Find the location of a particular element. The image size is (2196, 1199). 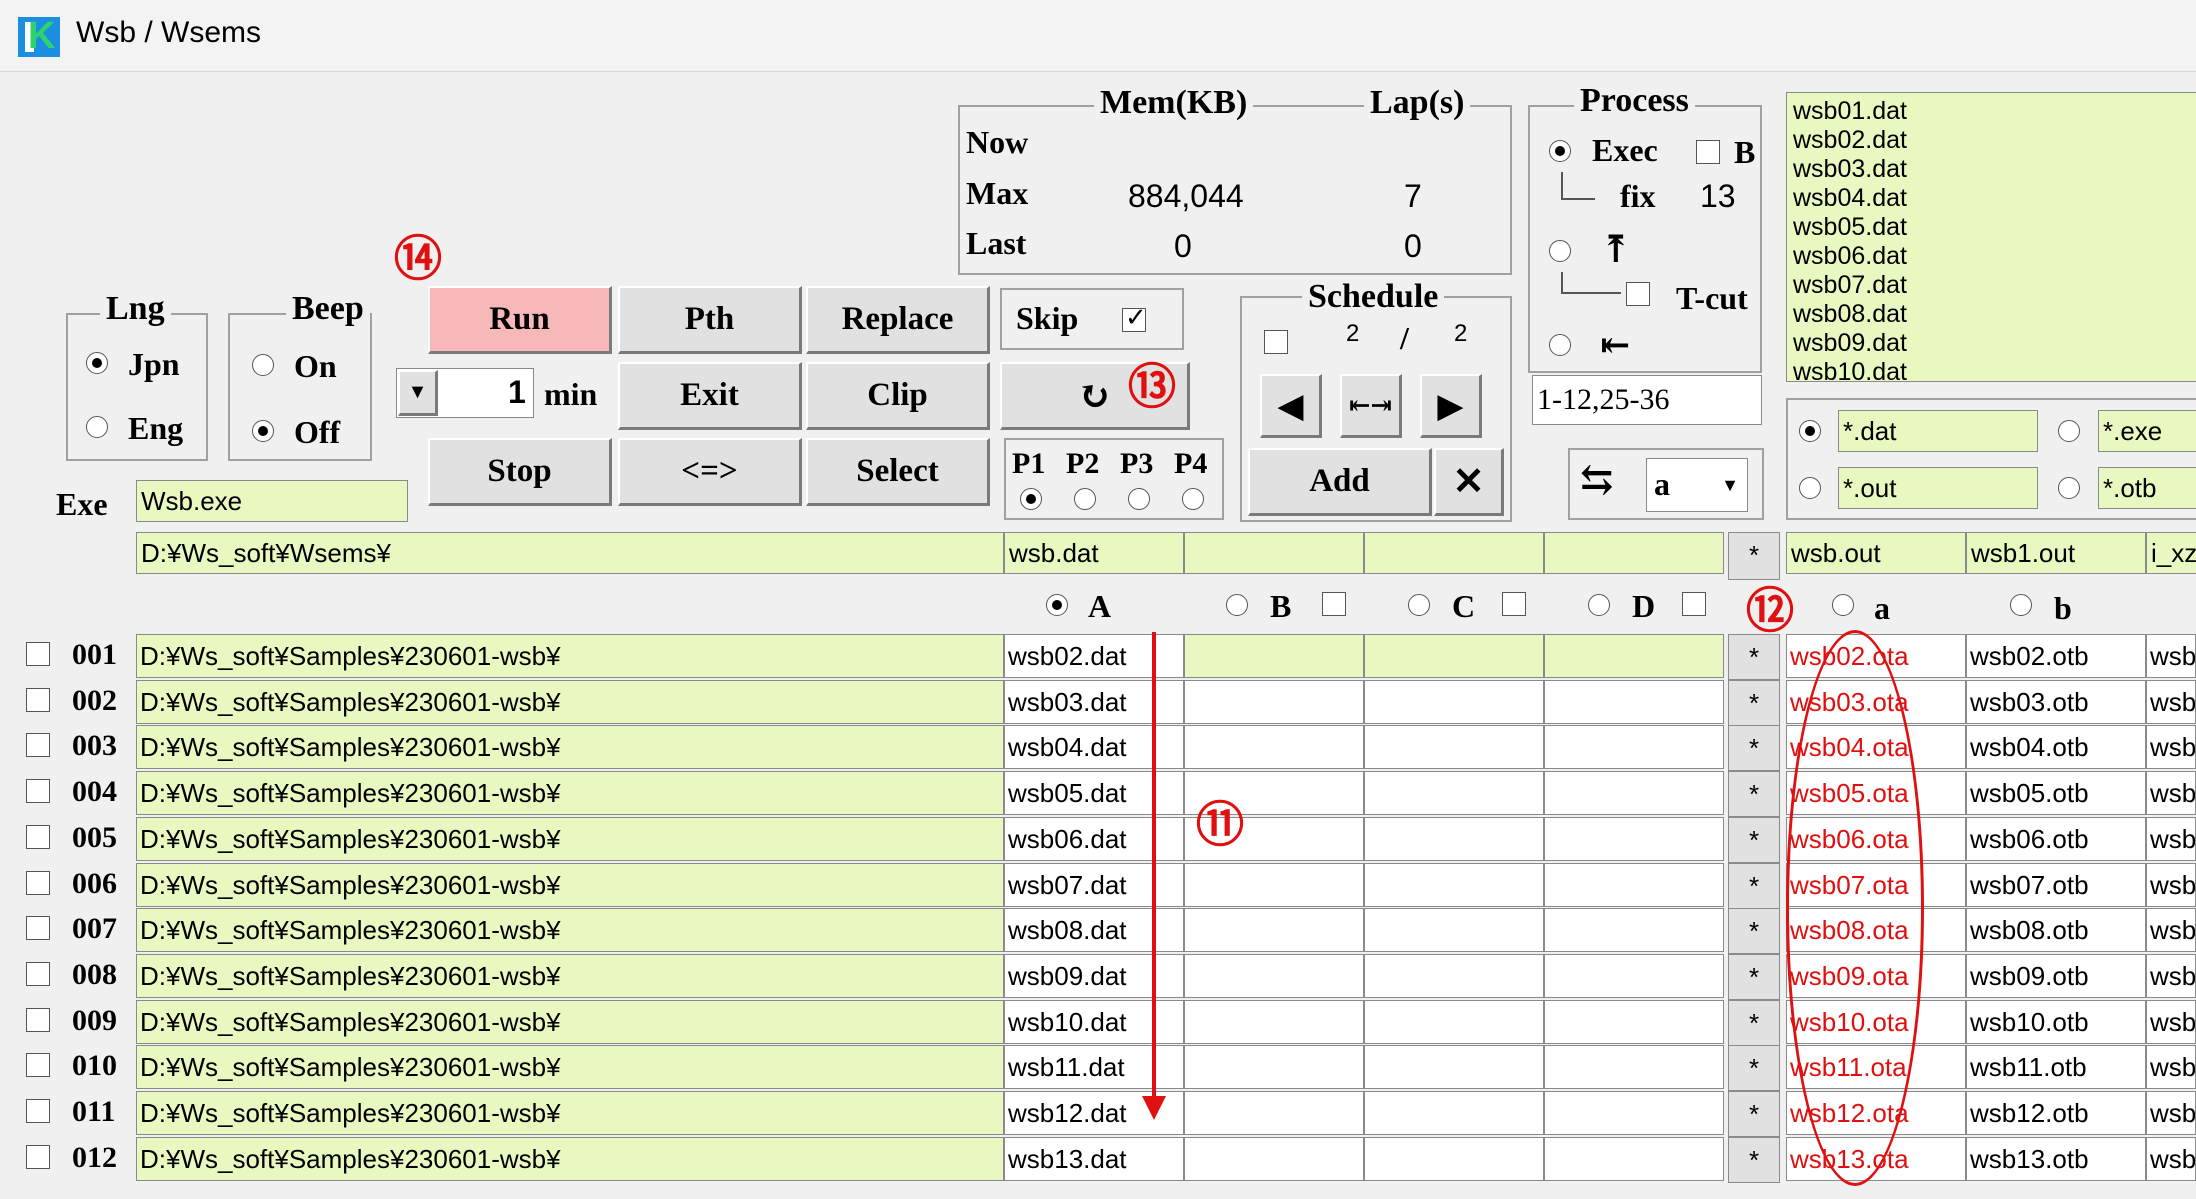

left-radio is located at coordinates (1560, 345).